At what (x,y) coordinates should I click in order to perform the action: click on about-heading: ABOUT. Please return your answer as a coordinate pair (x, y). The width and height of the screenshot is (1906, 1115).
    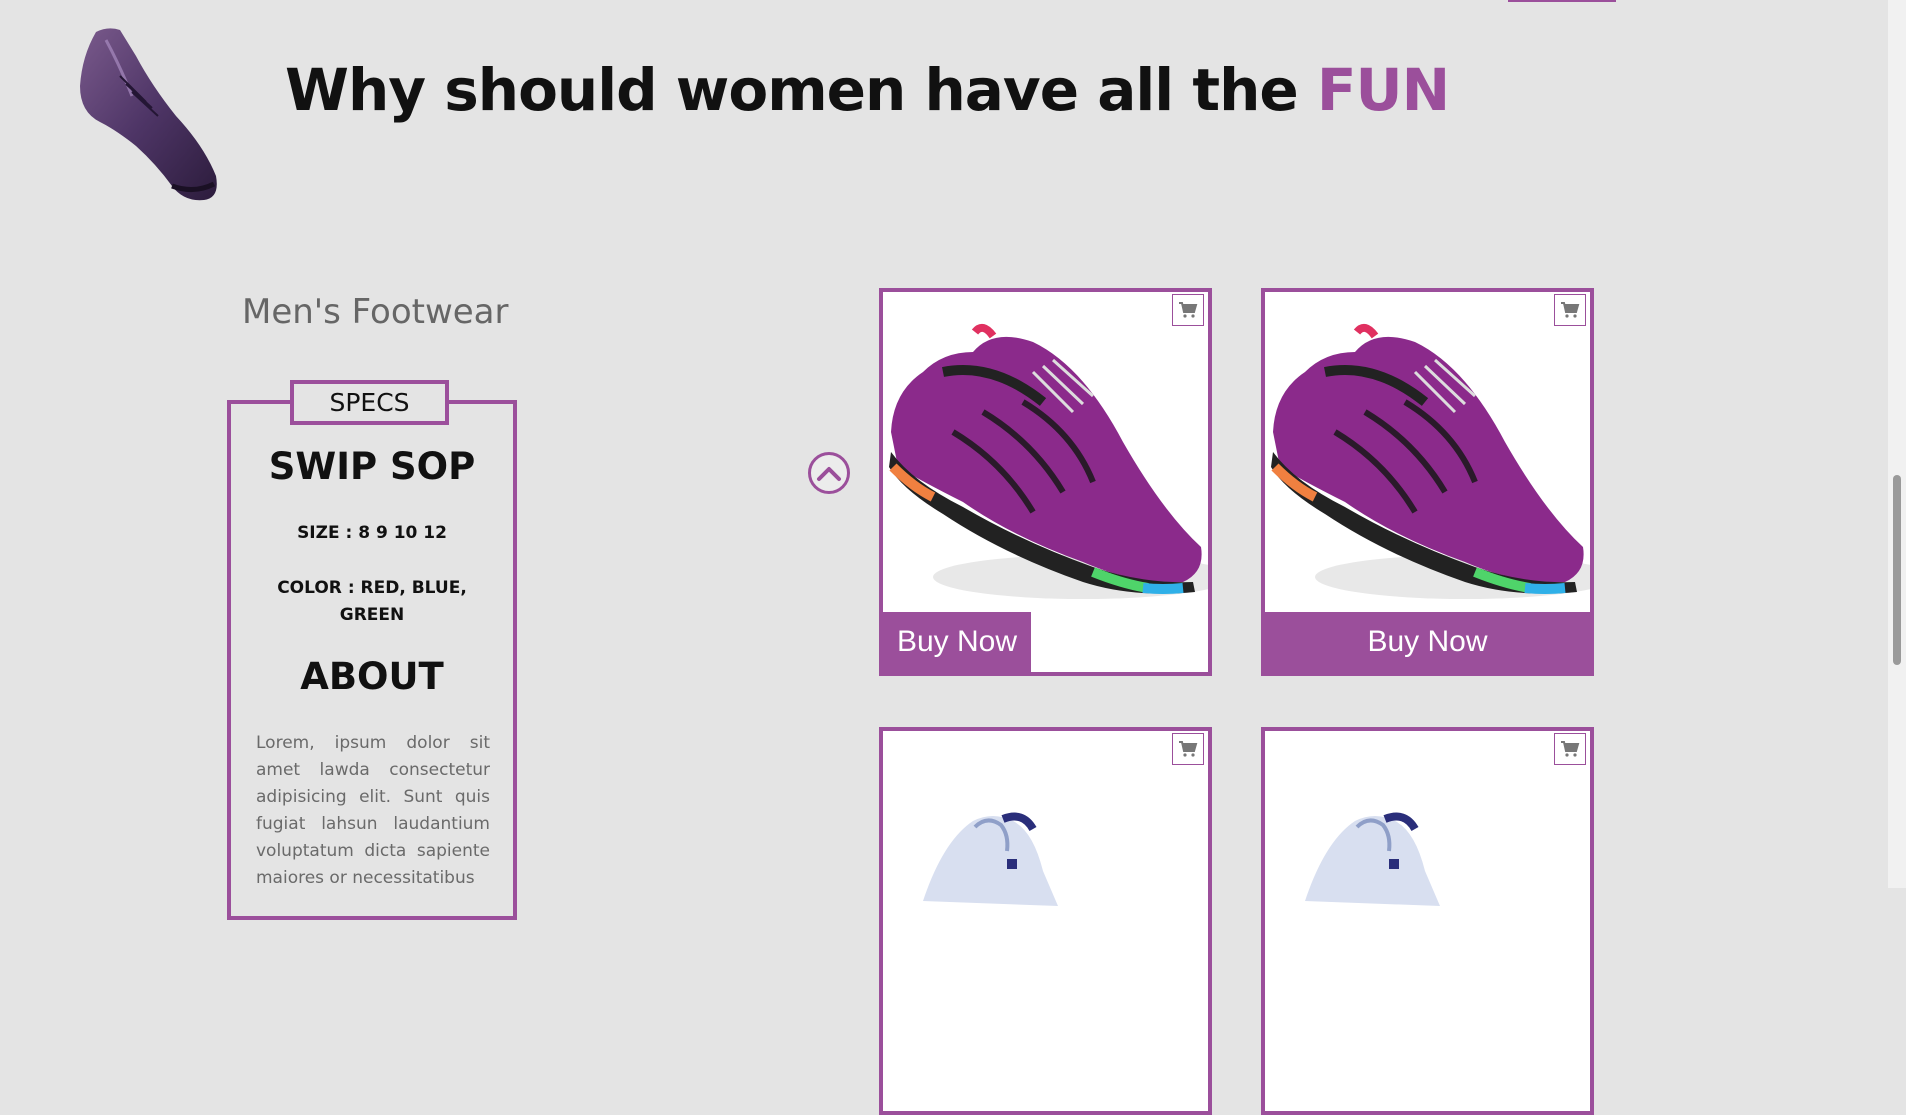
    Looking at the image, I should click on (372, 676).